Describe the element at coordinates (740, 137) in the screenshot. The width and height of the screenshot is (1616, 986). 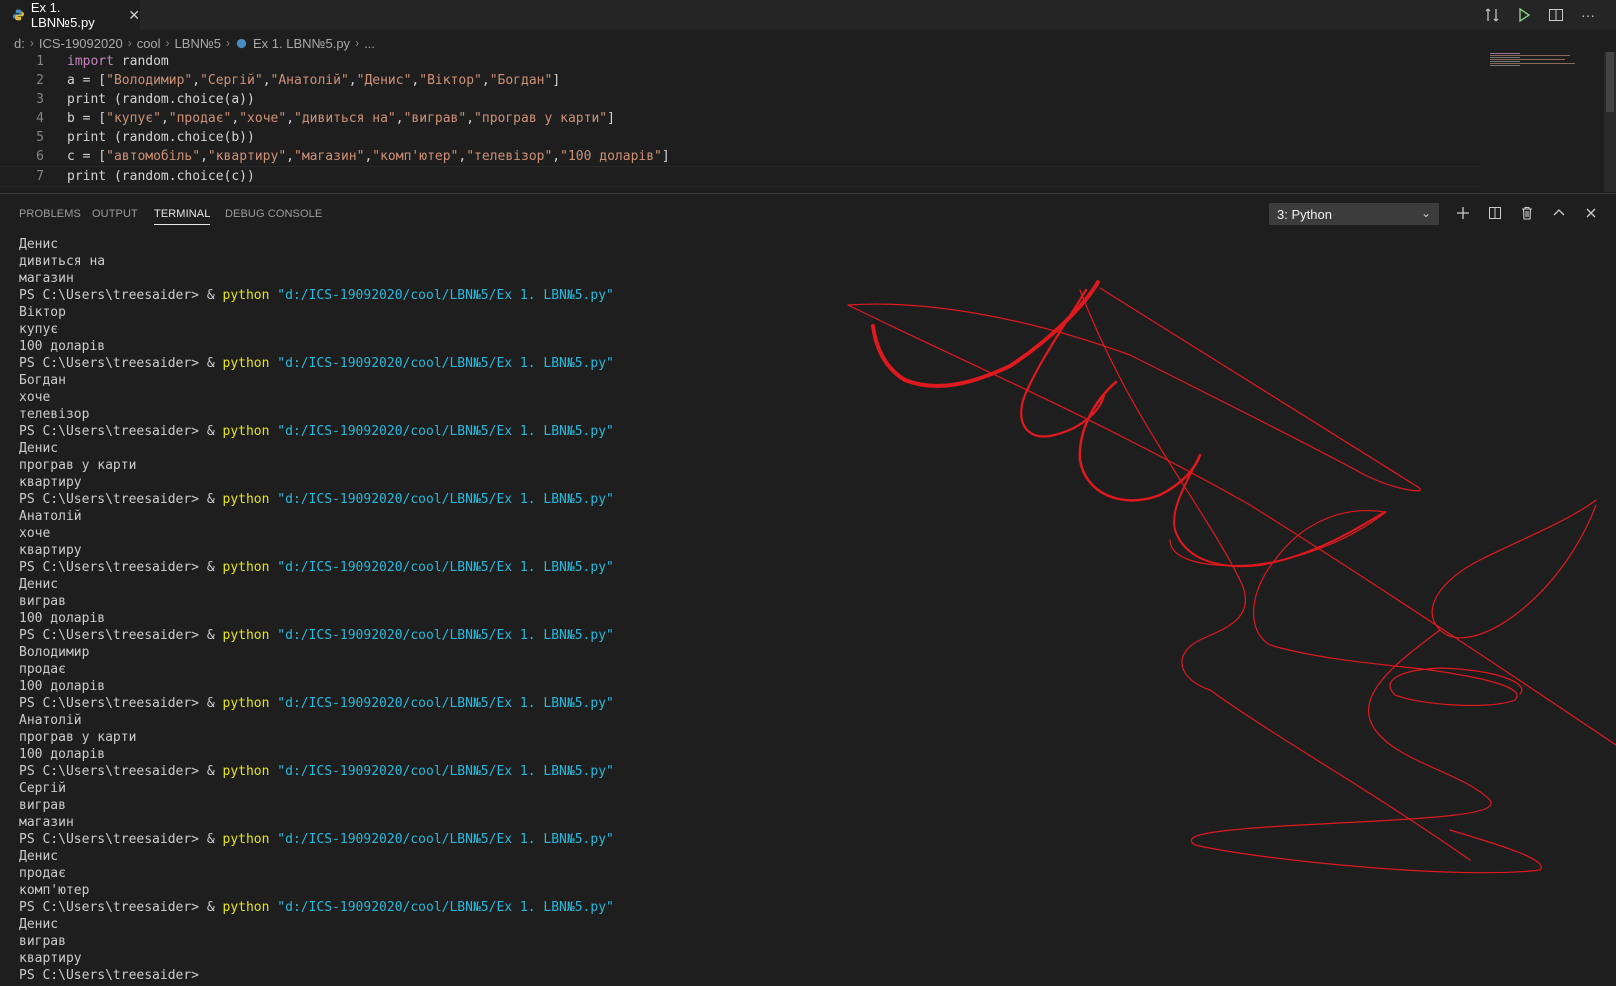
I see `code-line: 5 print (random.choice(b))` at that location.